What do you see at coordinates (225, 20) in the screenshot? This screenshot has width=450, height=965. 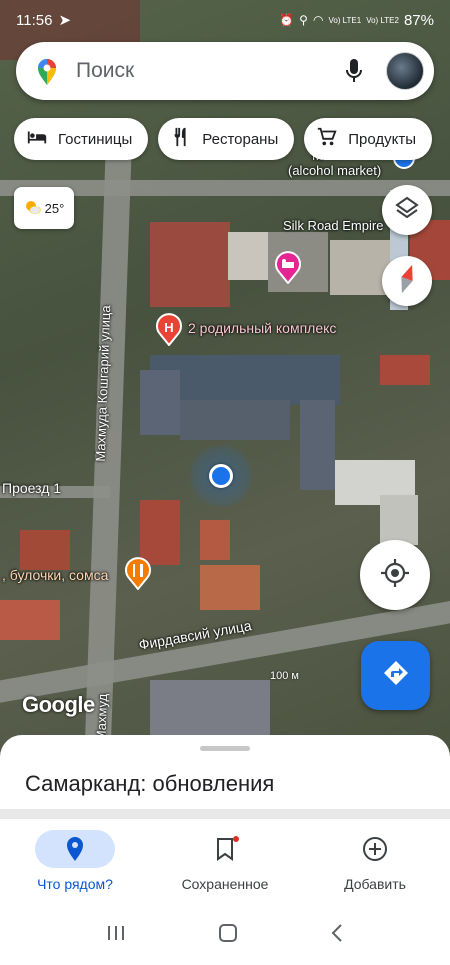 I see `status-bar: 11:56 ➤ ⏰ ⚲ ◠ Vo) LTE1 Vo) LTE2 87%` at bounding box center [225, 20].